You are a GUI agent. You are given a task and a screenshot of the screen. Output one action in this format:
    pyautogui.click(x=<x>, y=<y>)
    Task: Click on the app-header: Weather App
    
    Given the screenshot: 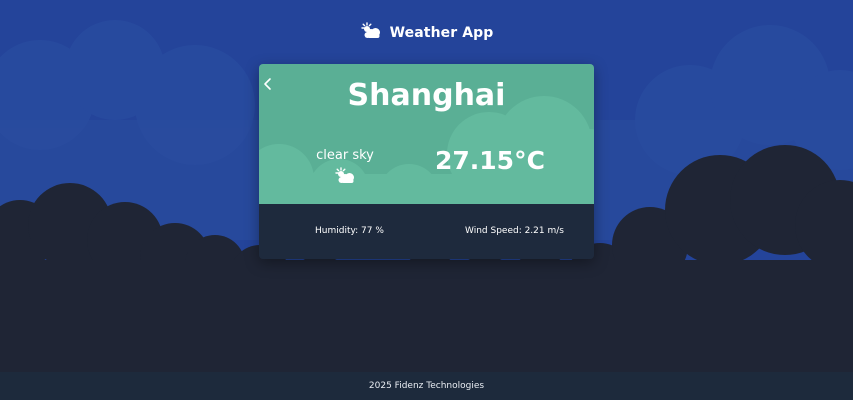 What is the action you would take?
    pyautogui.click(x=426, y=33)
    